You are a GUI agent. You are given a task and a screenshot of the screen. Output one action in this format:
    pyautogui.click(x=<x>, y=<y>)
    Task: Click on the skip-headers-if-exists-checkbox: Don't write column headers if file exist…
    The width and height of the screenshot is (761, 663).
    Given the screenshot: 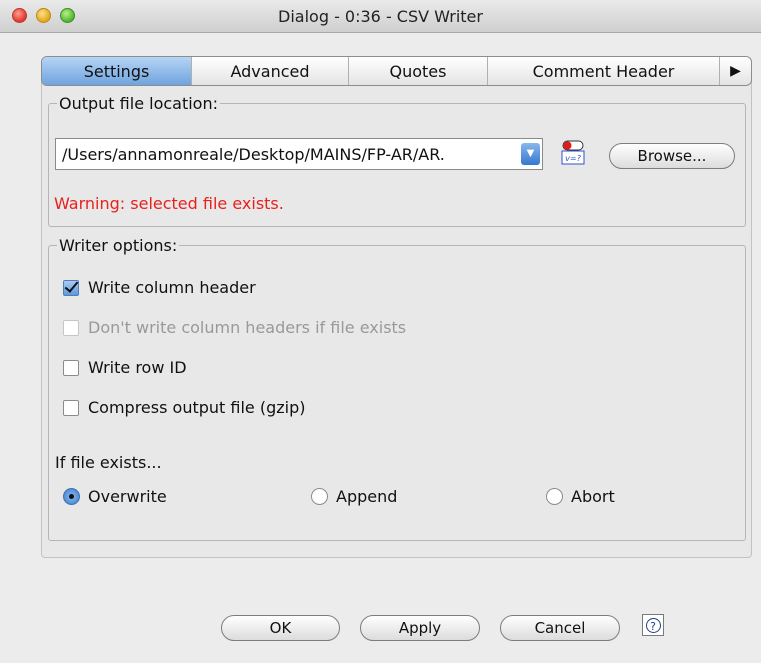 What is the action you would take?
    pyautogui.click(x=234, y=327)
    